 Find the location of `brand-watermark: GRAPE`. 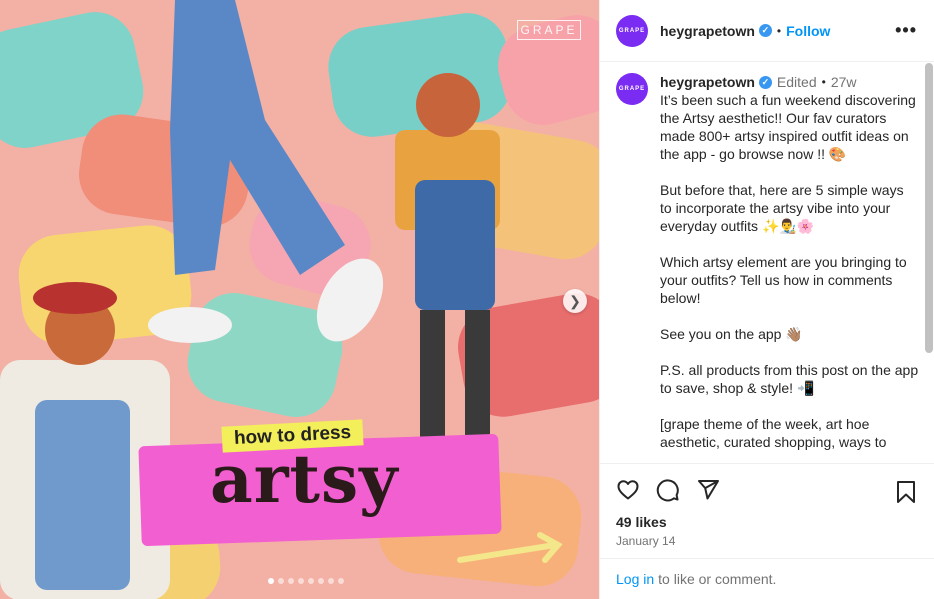

brand-watermark: GRAPE is located at coordinates (549, 30).